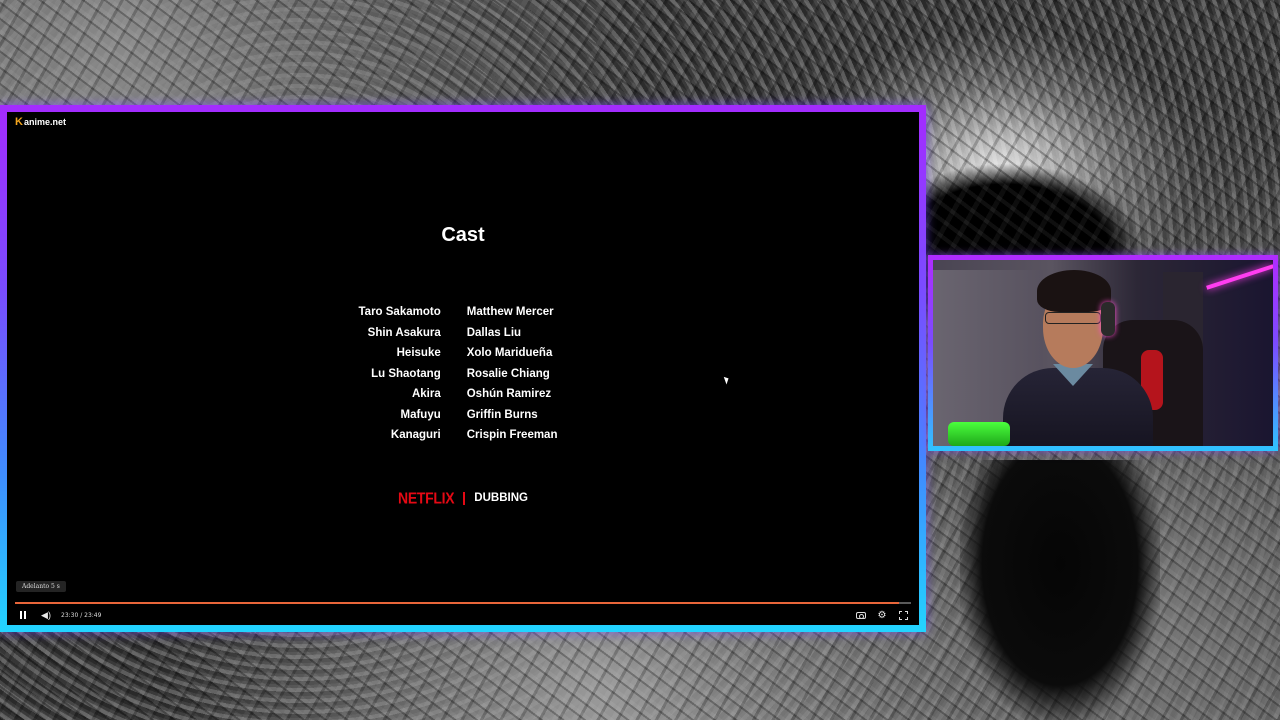 The image size is (1280, 720). Describe the element at coordinates (494, 332) in the screenshot. I see `cast-actor: Dallas Liu` at that location.